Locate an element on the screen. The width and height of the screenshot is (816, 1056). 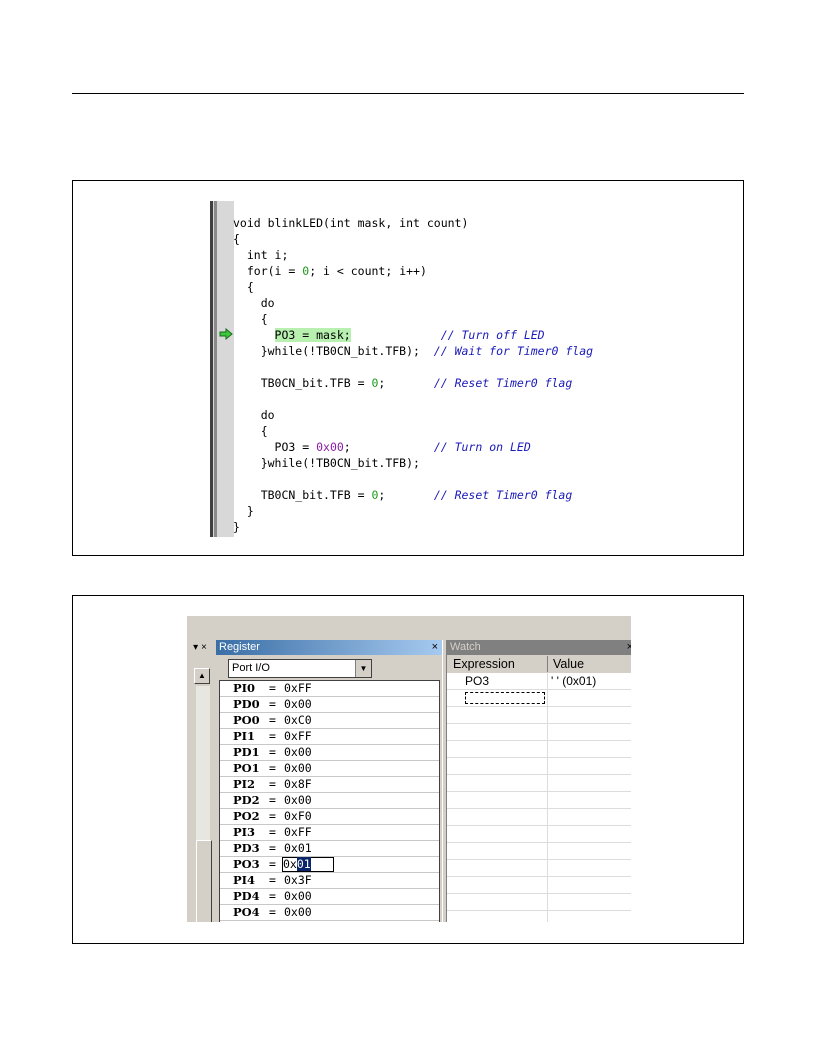
code-token: PO3 = mask; is located at coordinates (312, 335).